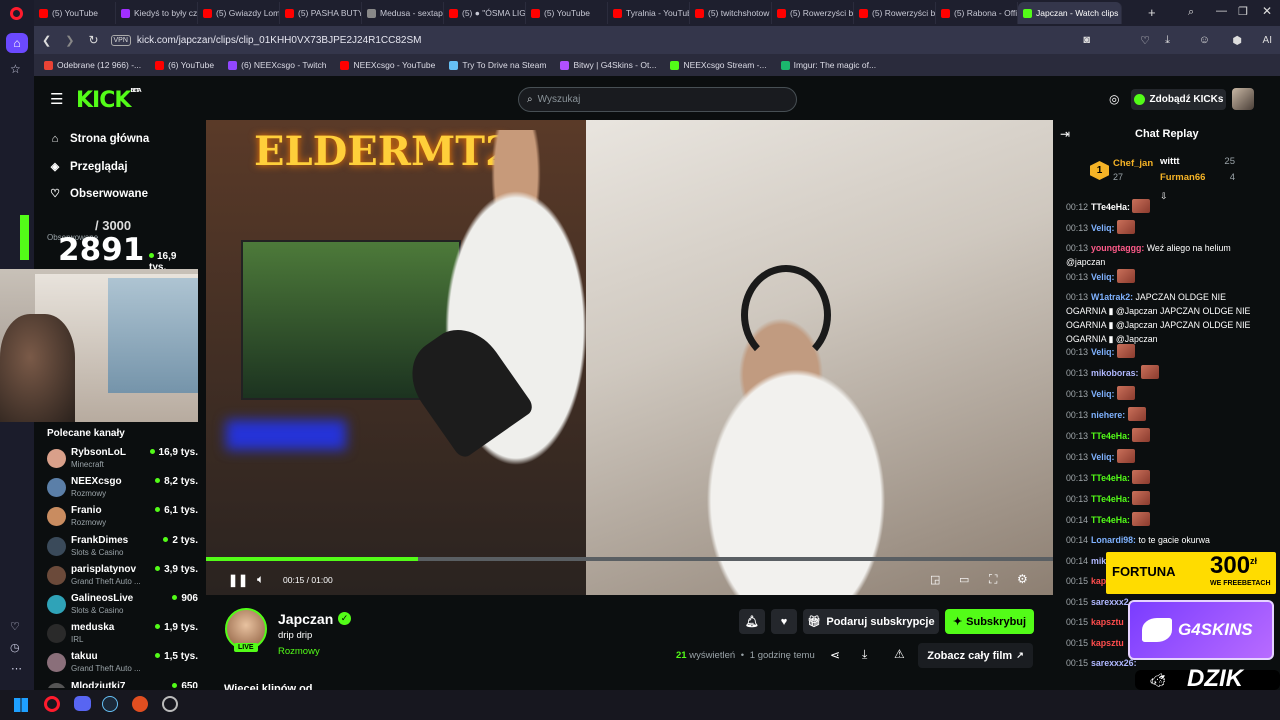 This screenshot has width=1280, height=720. Describe the element at coordinates (305, 619) in the screenshot. I see `channel-name: Japczan` at that location.